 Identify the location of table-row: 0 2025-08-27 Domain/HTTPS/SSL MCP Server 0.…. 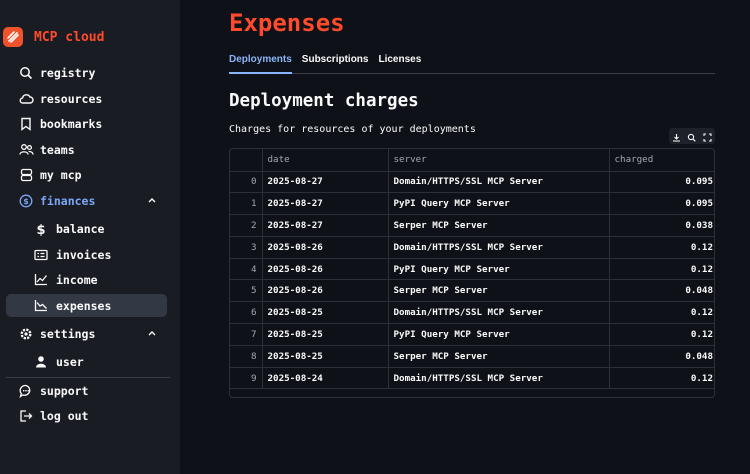
(472, 182).